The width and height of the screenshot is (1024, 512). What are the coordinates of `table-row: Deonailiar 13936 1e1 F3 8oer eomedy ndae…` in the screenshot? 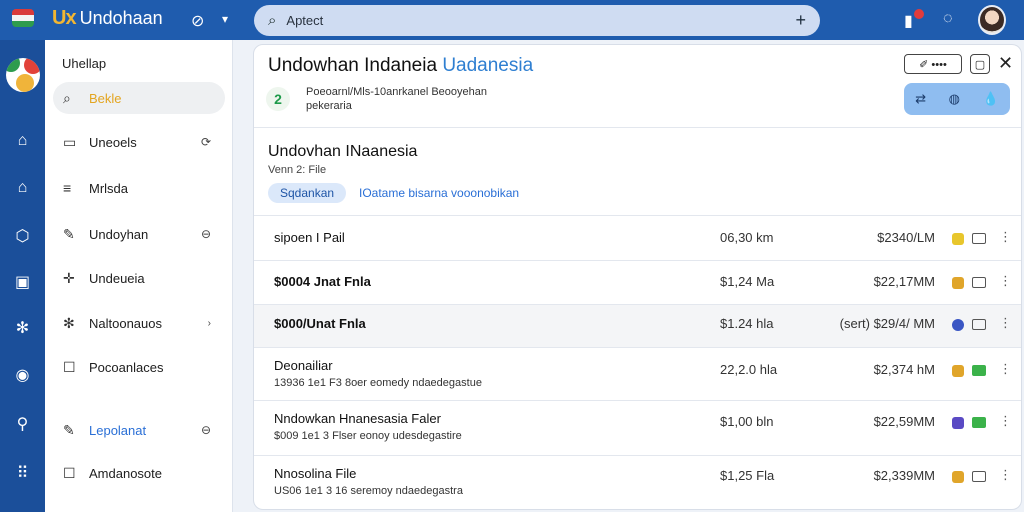 It's located at (637, 374).